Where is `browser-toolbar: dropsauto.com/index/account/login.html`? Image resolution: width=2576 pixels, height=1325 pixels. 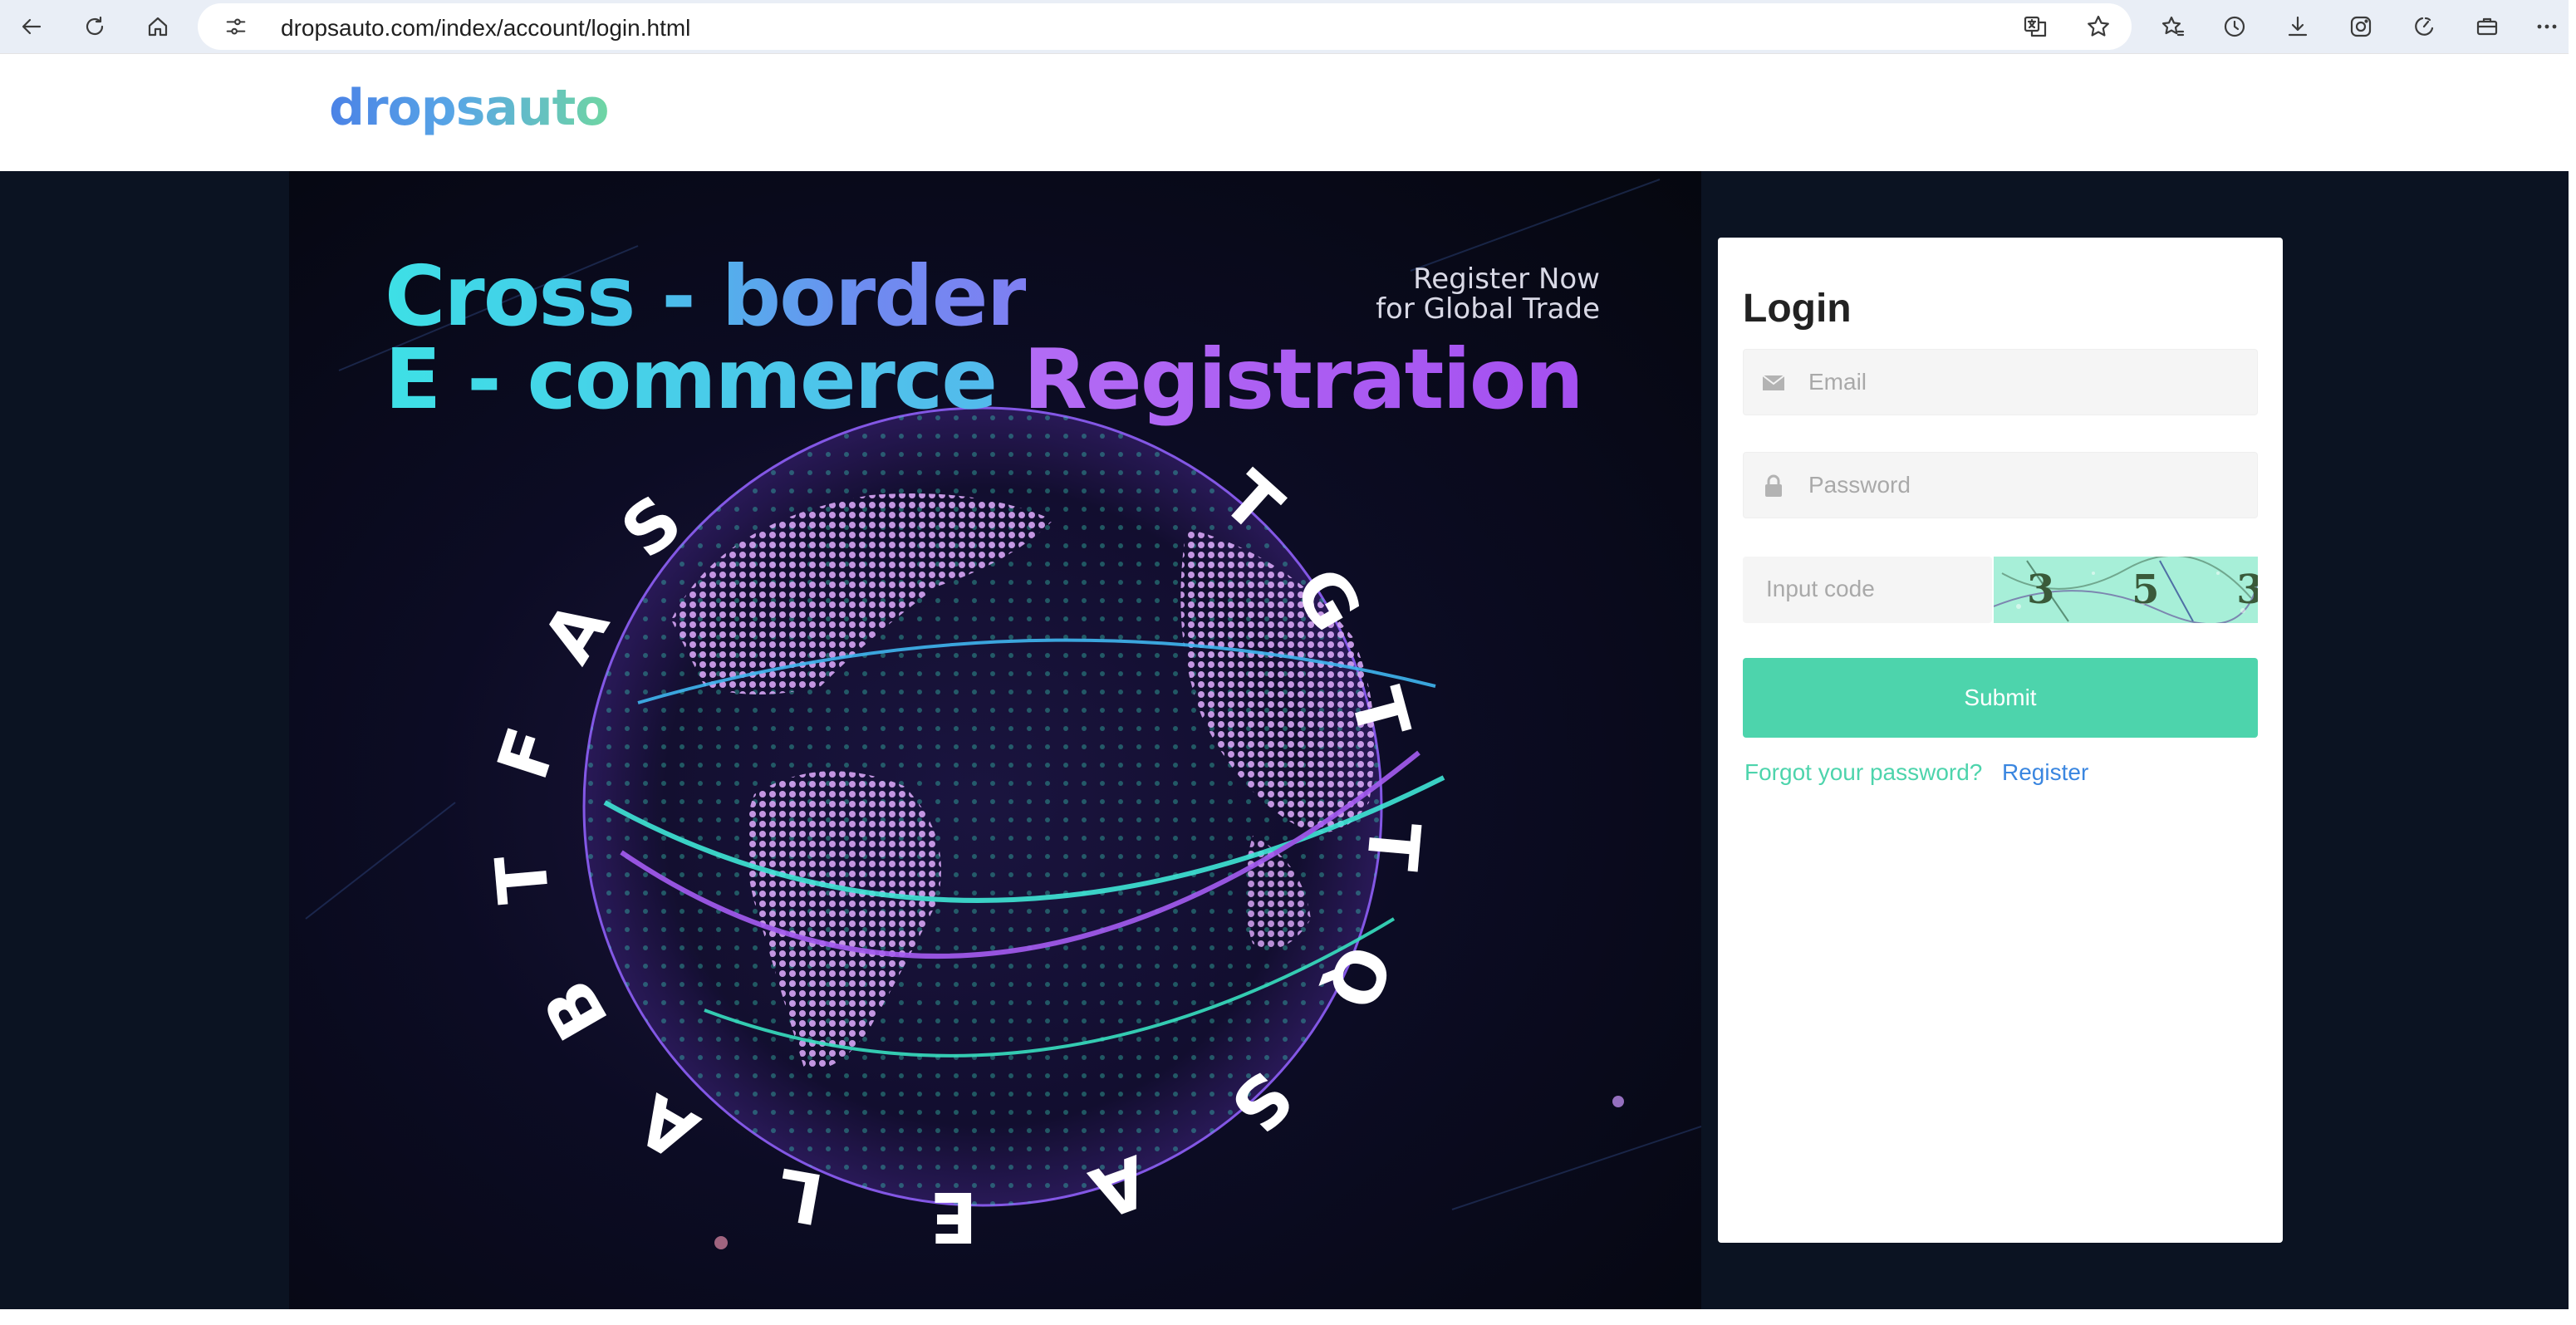
browser-toolbar: dropsauto.com/index/account/login.html is located at coordinates (1288, 26).